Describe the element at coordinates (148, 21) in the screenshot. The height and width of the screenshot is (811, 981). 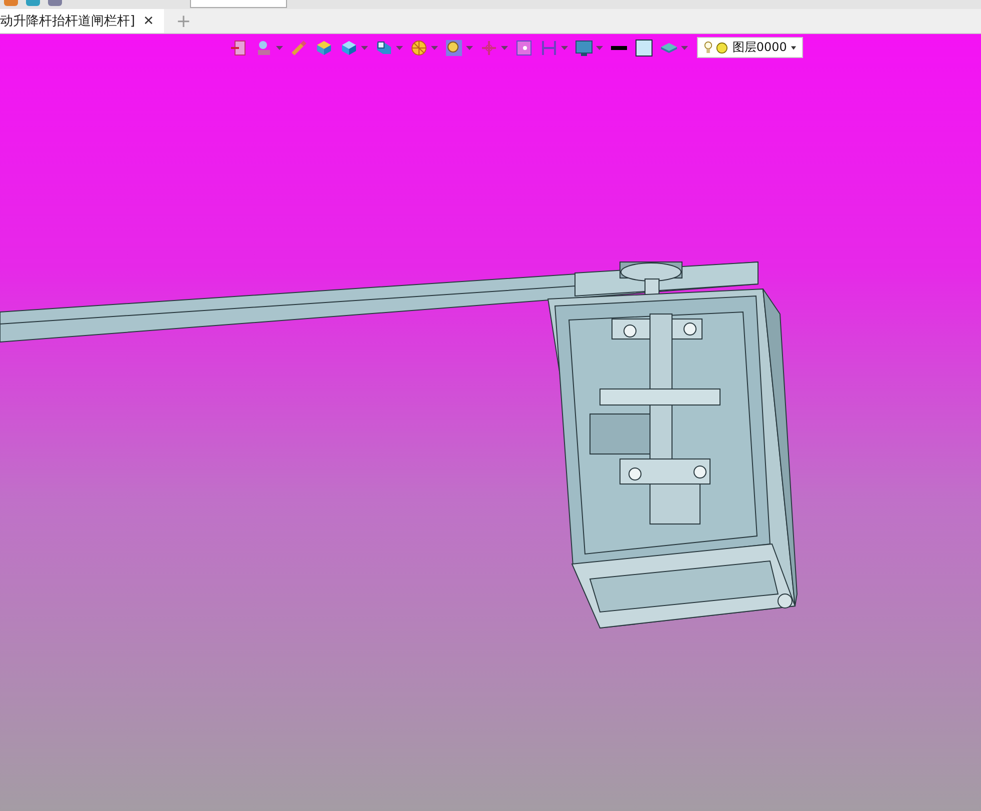
I see `close-tab-button: ✕` at that location.